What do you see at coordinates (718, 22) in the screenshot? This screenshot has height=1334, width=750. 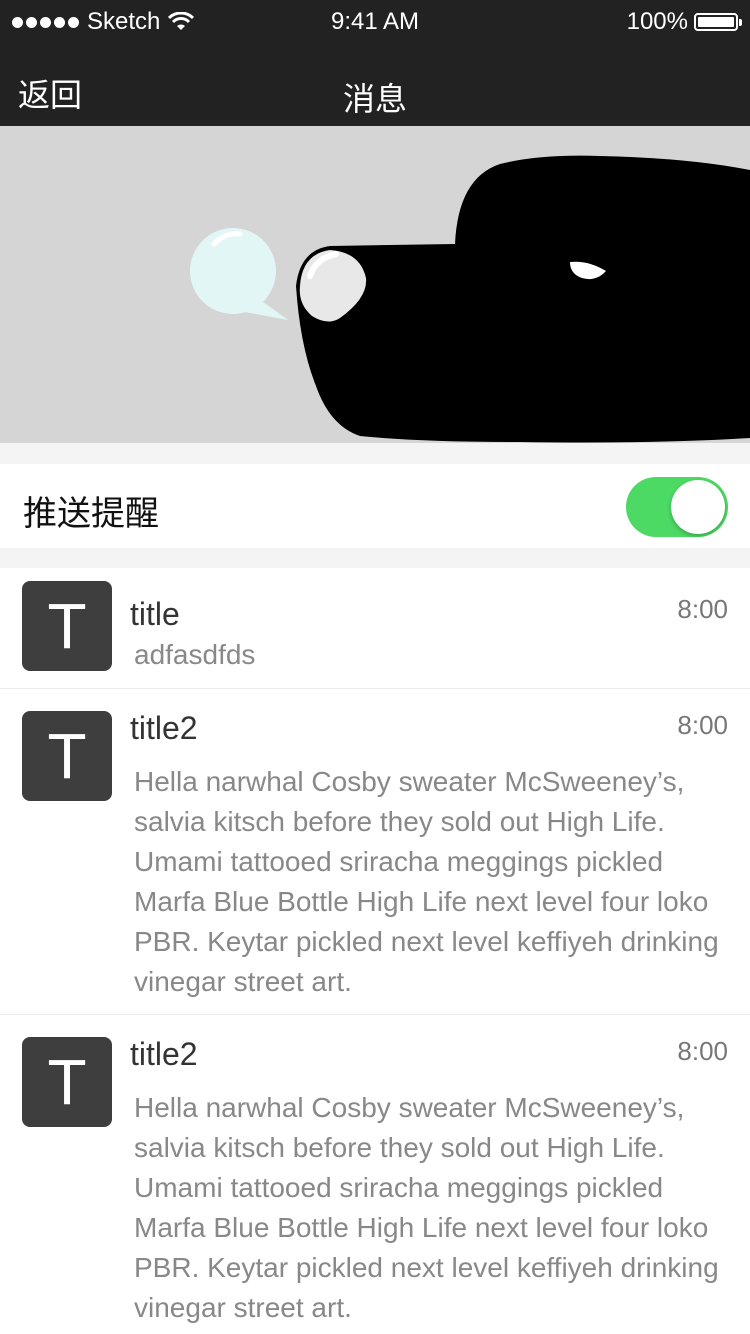 I see `battery-icon` at bounding box center [718, 22].